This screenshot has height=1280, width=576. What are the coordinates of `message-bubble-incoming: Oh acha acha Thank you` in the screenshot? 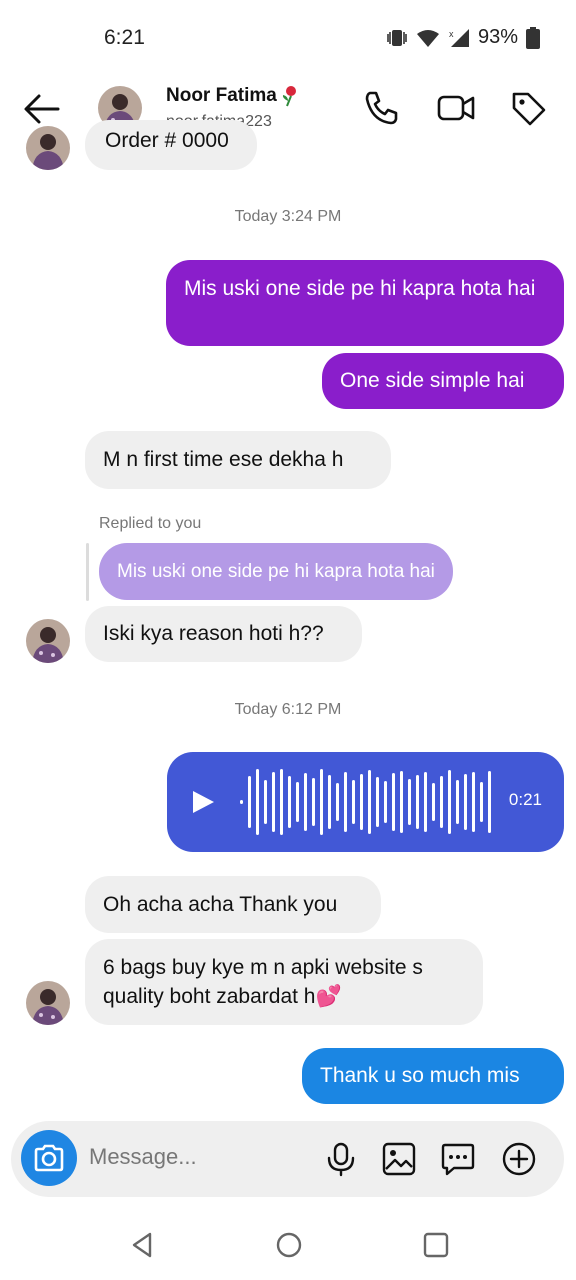 It's located at (233, 904).